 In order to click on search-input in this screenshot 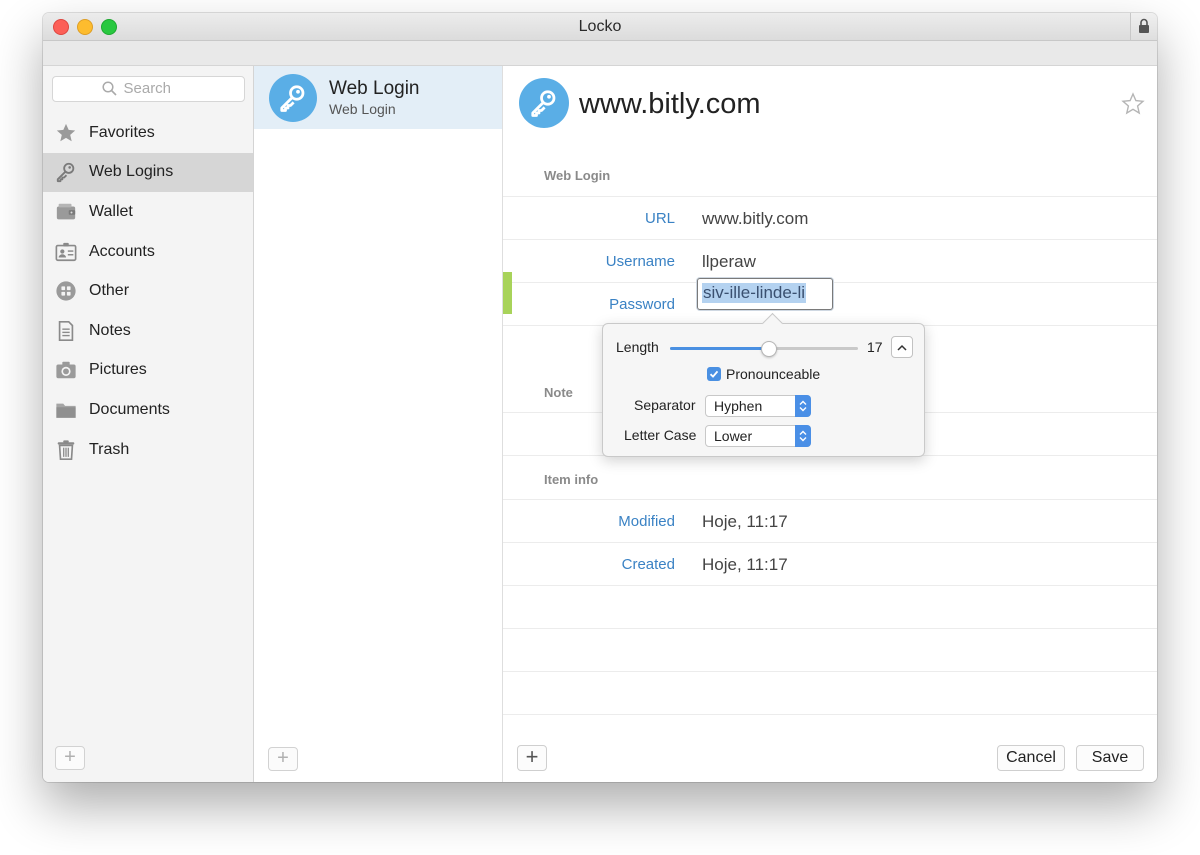, I will do `click(158, 88)`.